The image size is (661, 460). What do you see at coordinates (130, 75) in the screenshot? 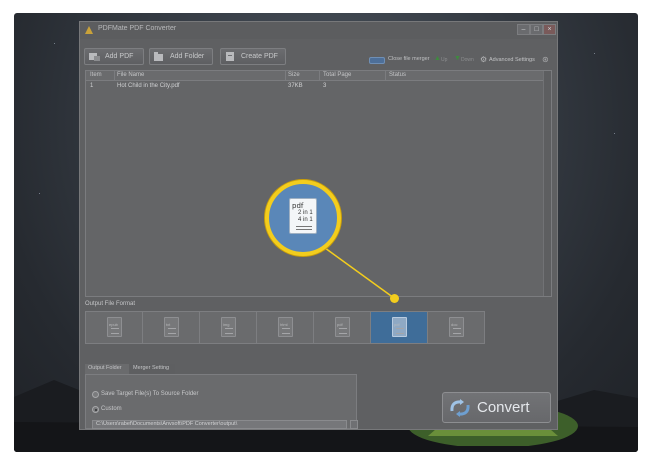
I see `col-header-file-name: File Name` at bounding box center [130, 75].